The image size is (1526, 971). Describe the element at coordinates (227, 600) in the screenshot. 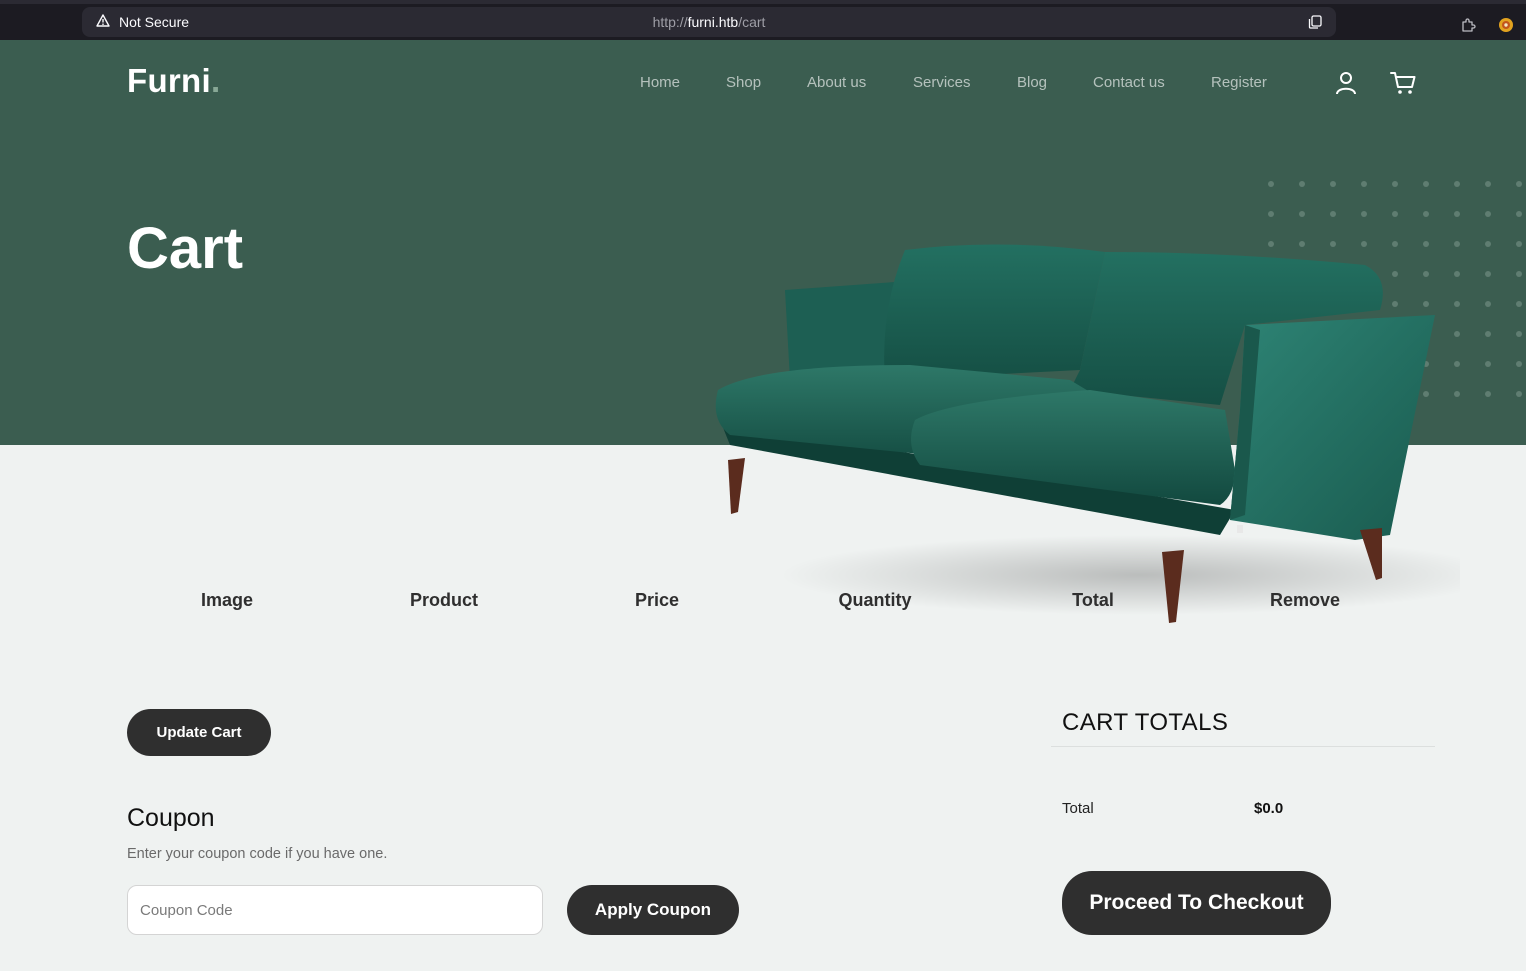

I see `column-header-image: Image` at that location.